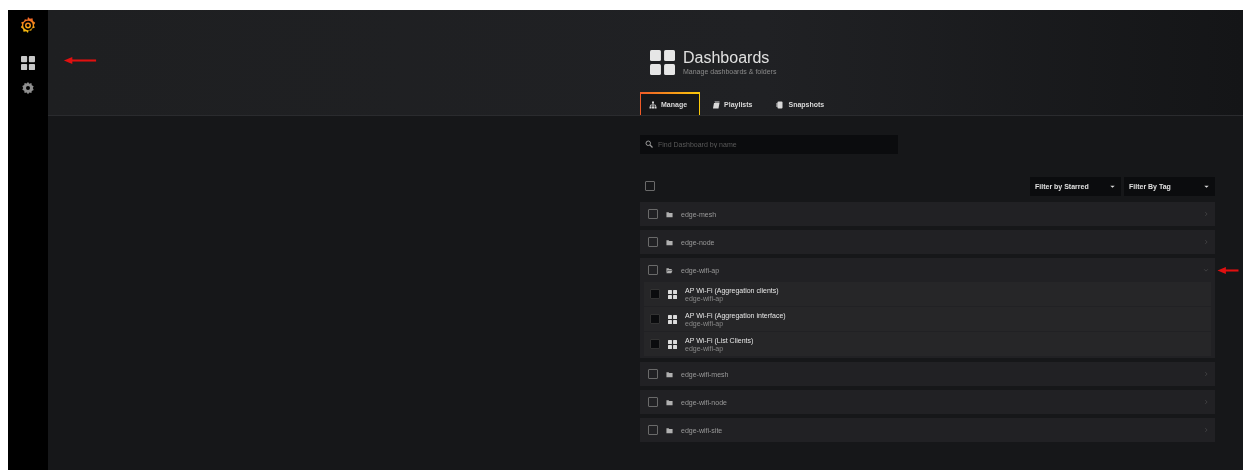 Image resolution: width=1243 pixels, height=470 pixels. I want to click on settings-icon, so click(28, 88).